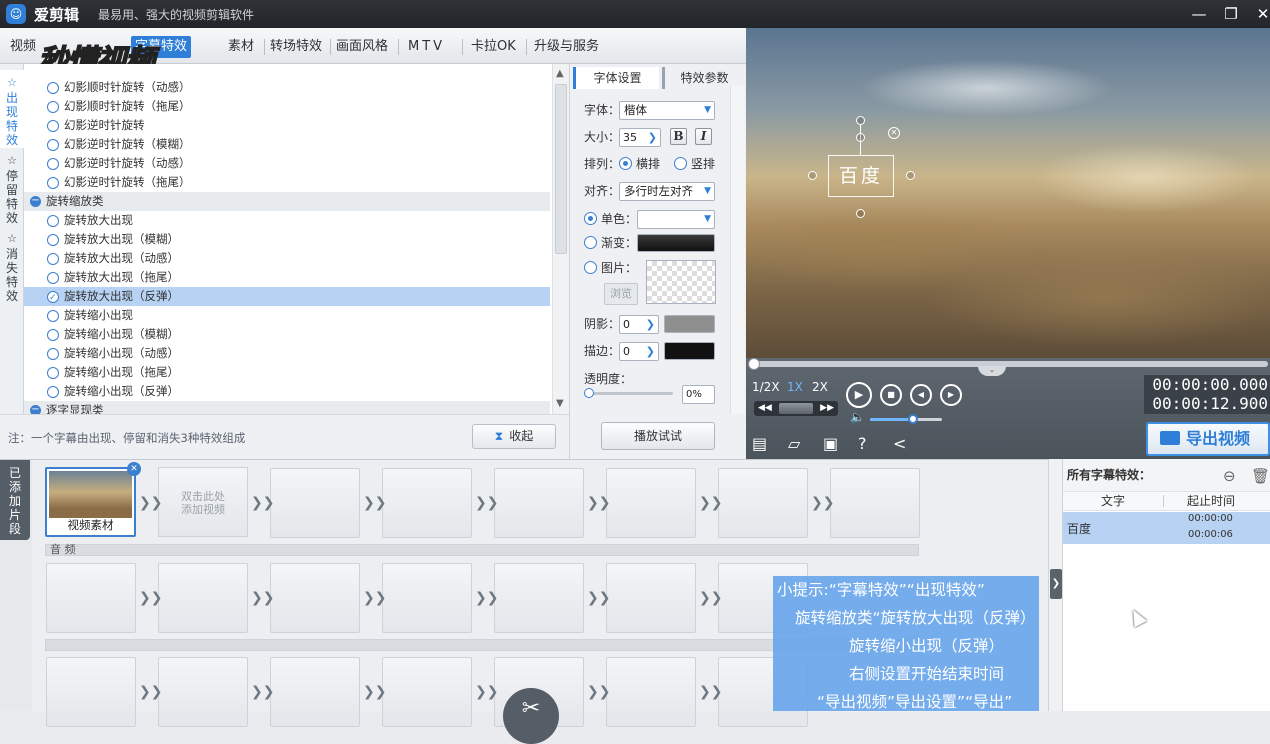  I want to click on tab-upgrade: 升级与服务, so click(566, 47).